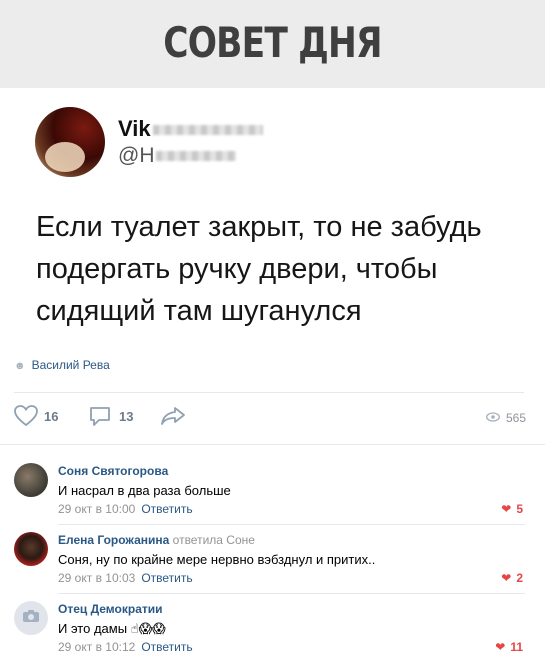 The width and height of the screenshot is (545, 663). Describe the element at coordinates (26, 416) in the screenshot. I see `heart-icon` at that location.